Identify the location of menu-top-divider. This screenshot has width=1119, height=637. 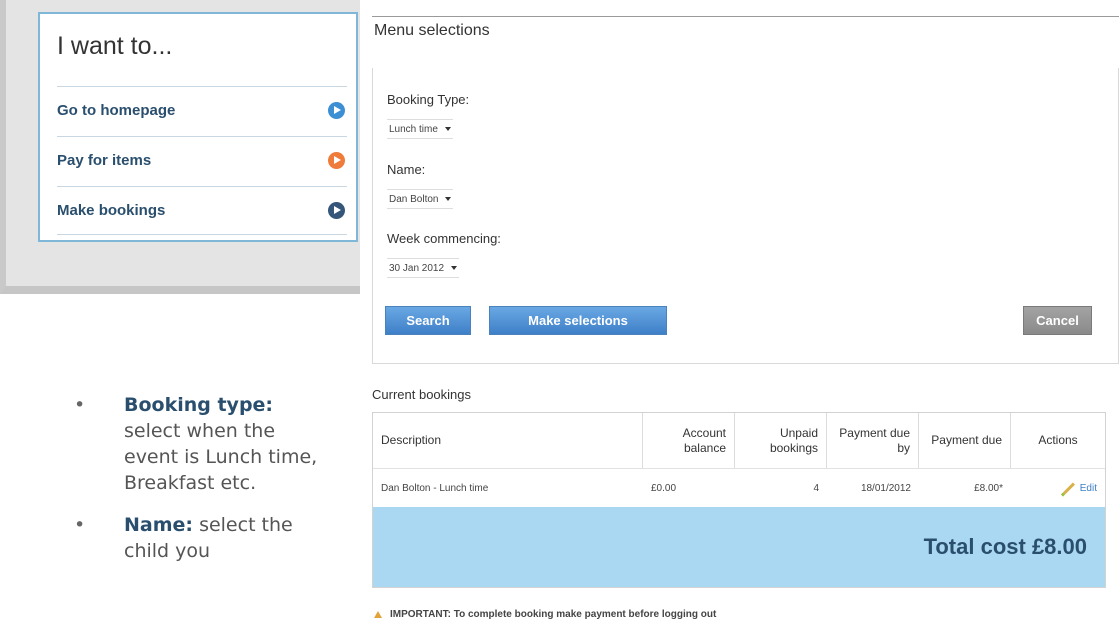
(745, 16).